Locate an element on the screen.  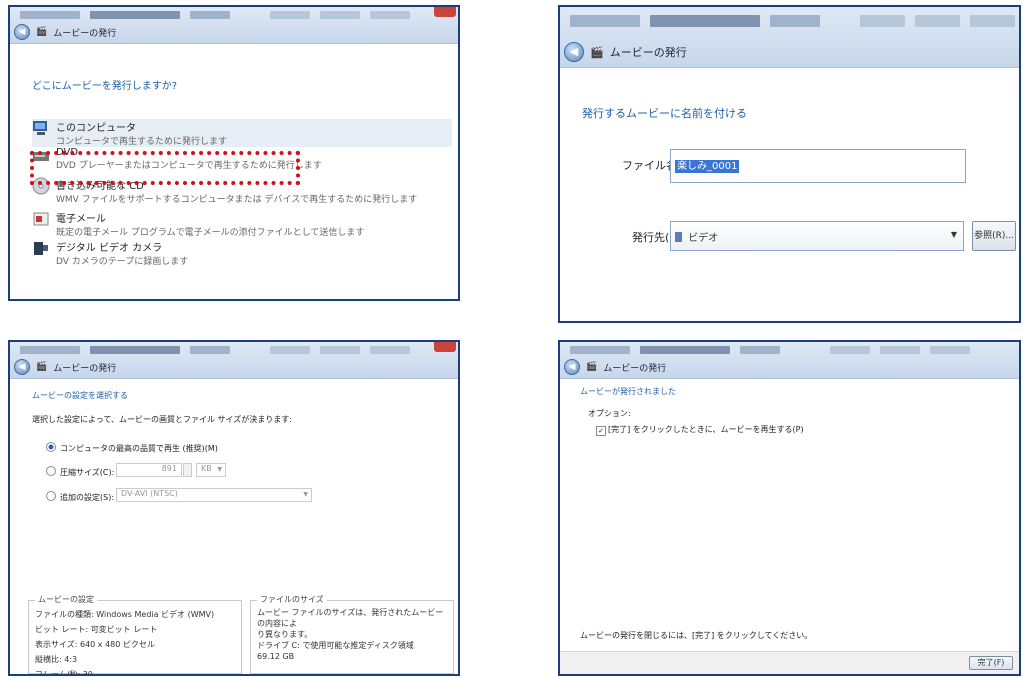
group-title: ファイルのサイズ is located at coordinates (292, 599).